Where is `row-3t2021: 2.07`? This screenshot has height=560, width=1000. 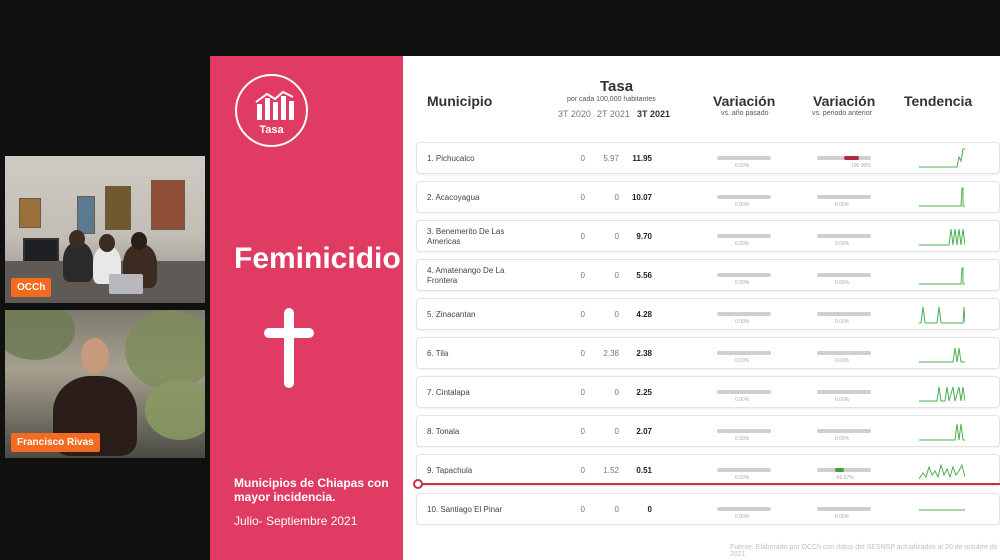 row-3t2021: 2.07 is located at coordinates (644, 431).